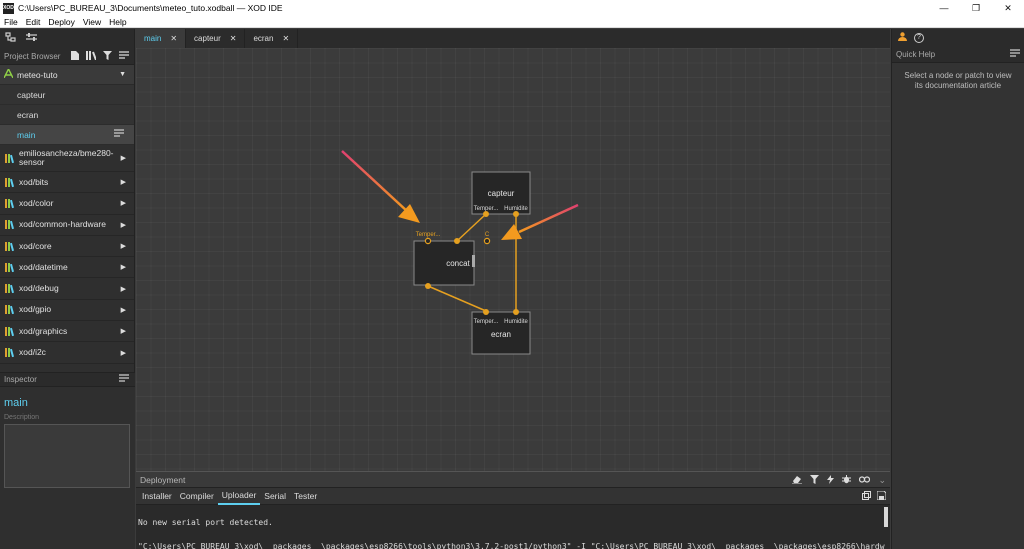 This screenshot has height=549, width=1024. What do you see at coordinates (31, 38) in the screenshot?
I see `settings-sliders-icon` at bounding box center [31, 38].